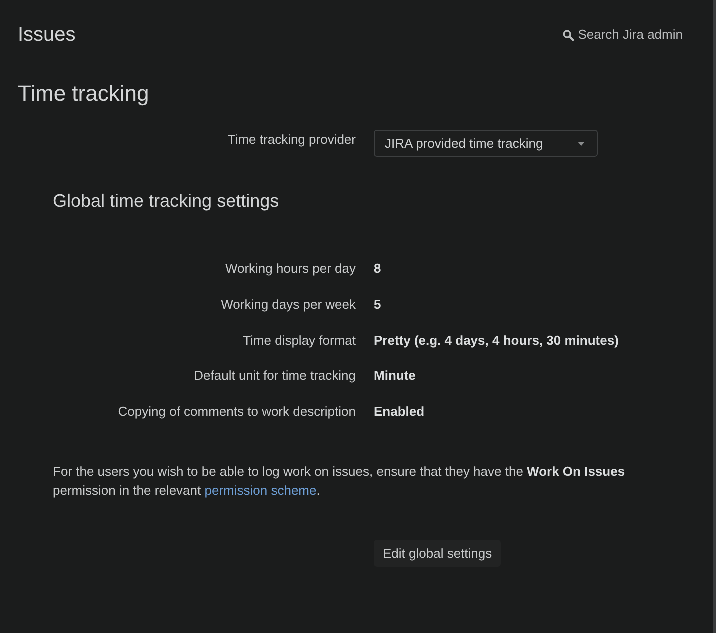 The width and height of the screenshot is (716, 633). What do you see at coordinates (486, 143) in the screenshot?
I see `provider-select: JIRA provided time tracking` at bounding box center [486, 143].